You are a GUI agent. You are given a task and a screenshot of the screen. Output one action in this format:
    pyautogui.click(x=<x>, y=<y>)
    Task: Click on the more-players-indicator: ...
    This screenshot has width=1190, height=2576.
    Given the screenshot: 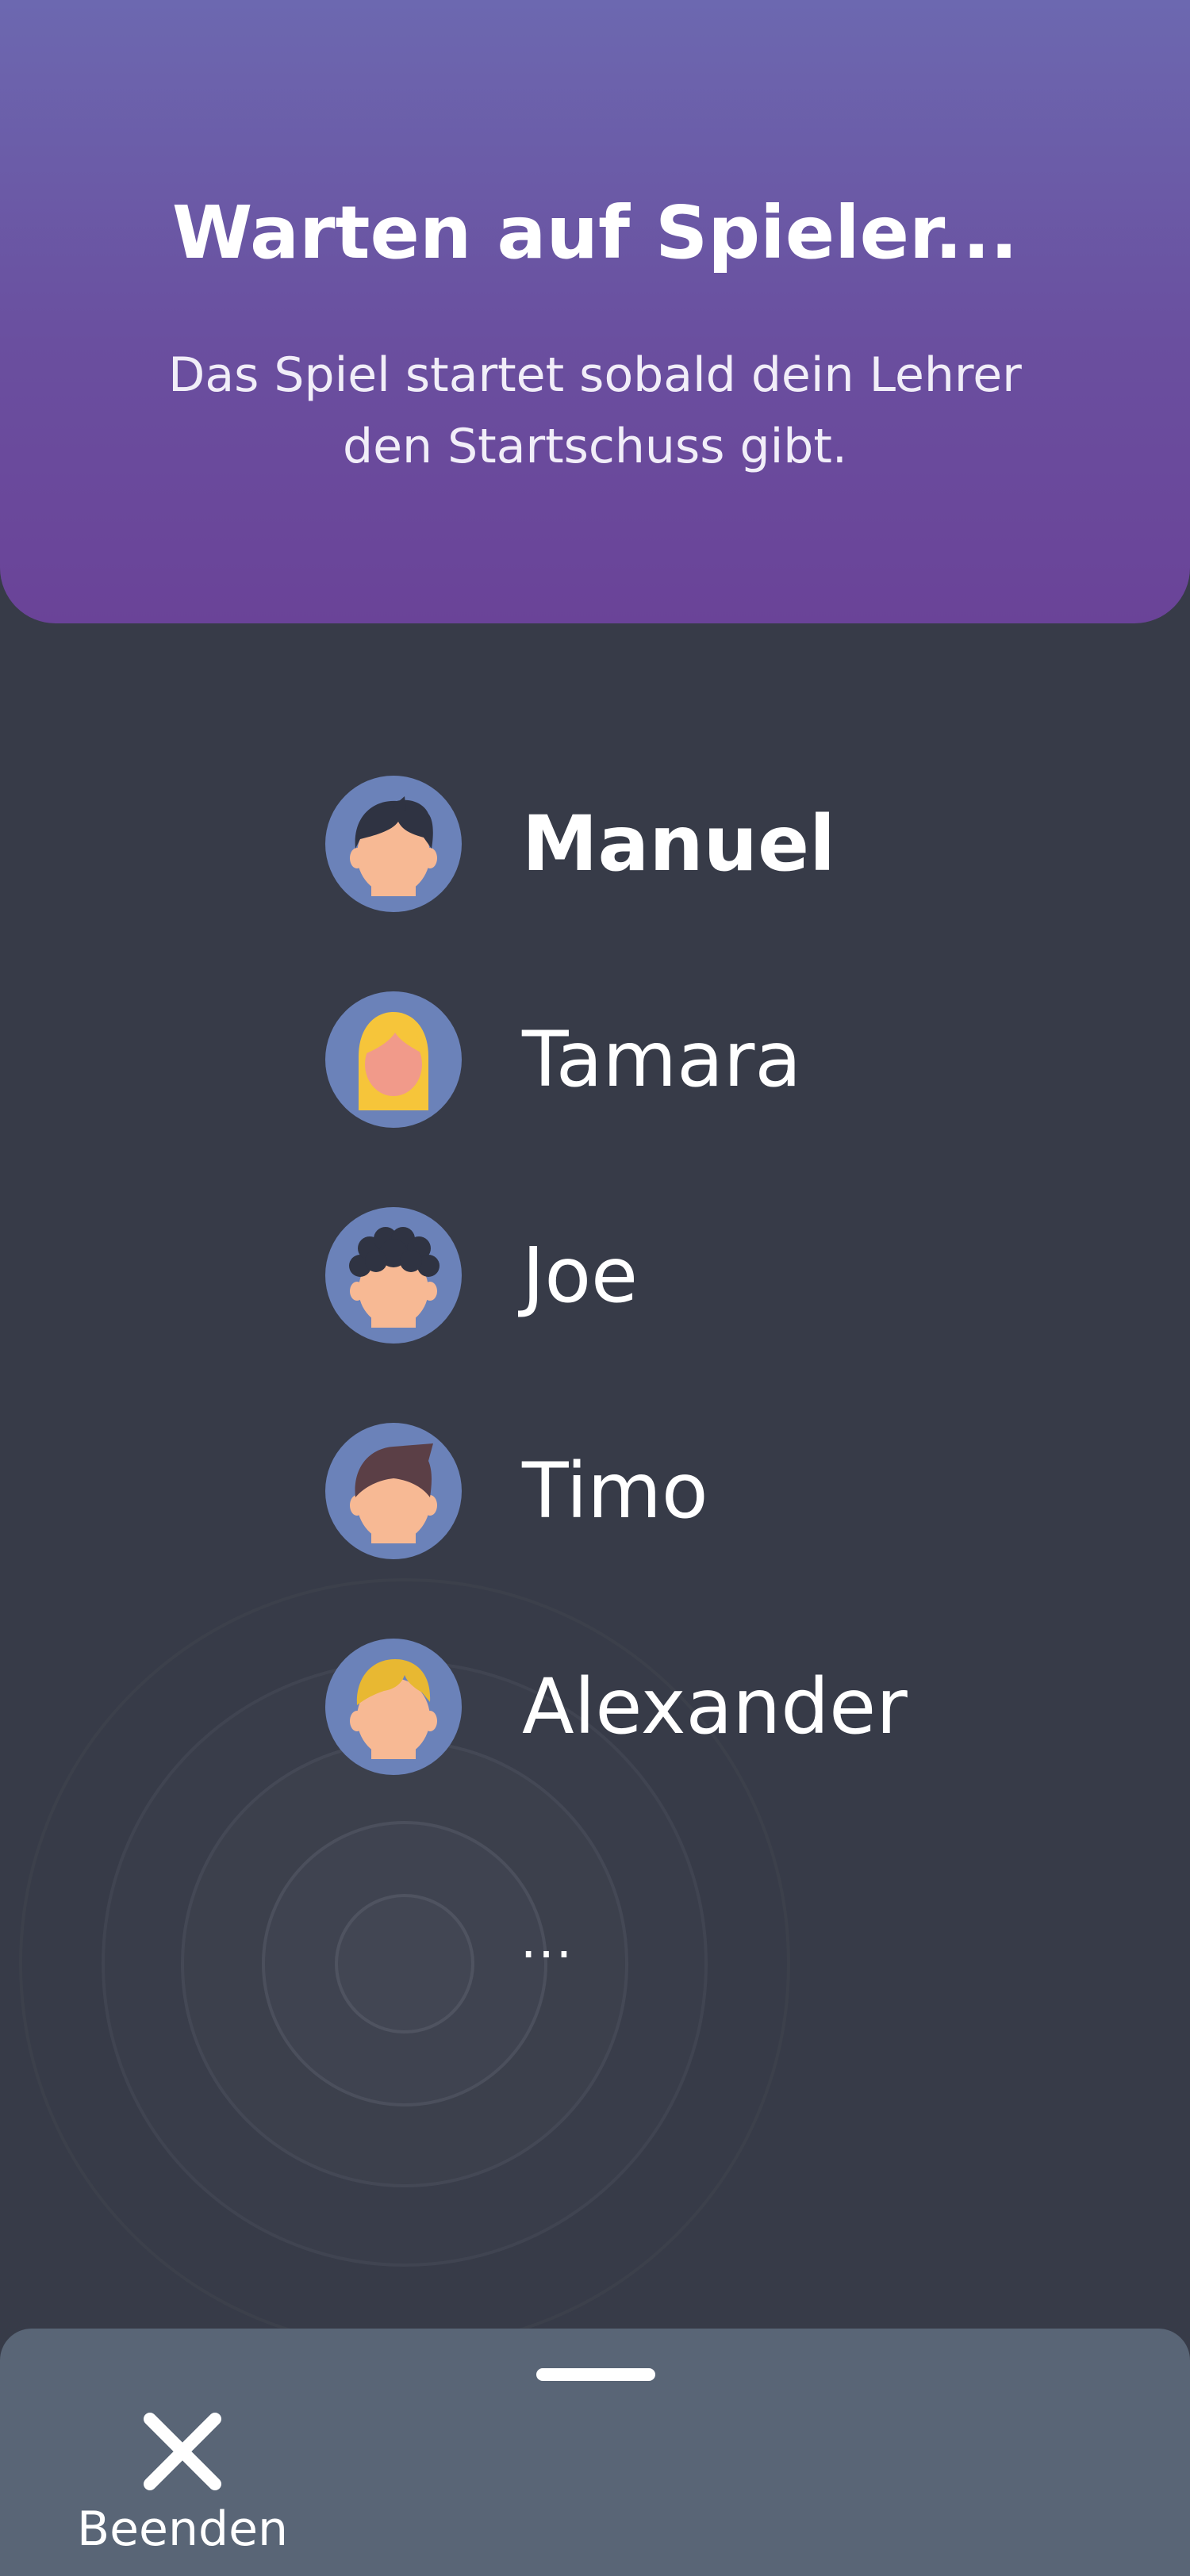 What is the action you would take?
    pyautogui.click(x=547, y=1941)
    